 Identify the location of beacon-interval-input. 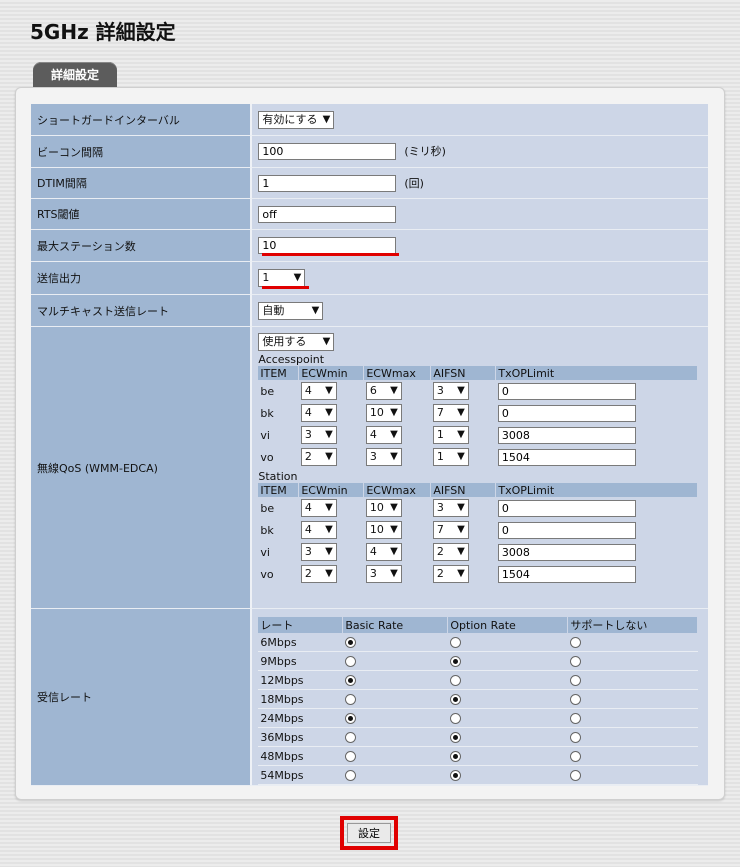
(327, 151).